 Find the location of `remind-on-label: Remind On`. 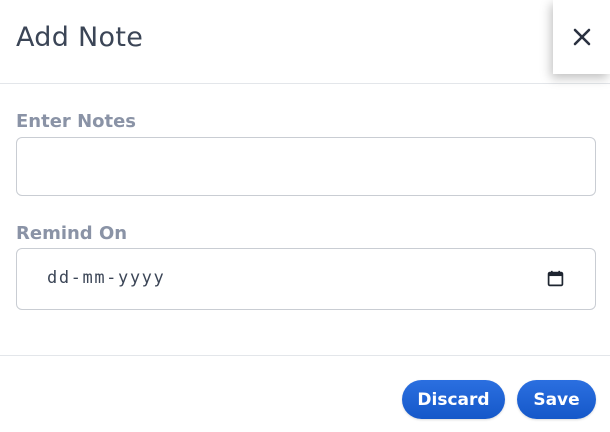

remind-on-label: Remind On is located at coordinates (72, 233).